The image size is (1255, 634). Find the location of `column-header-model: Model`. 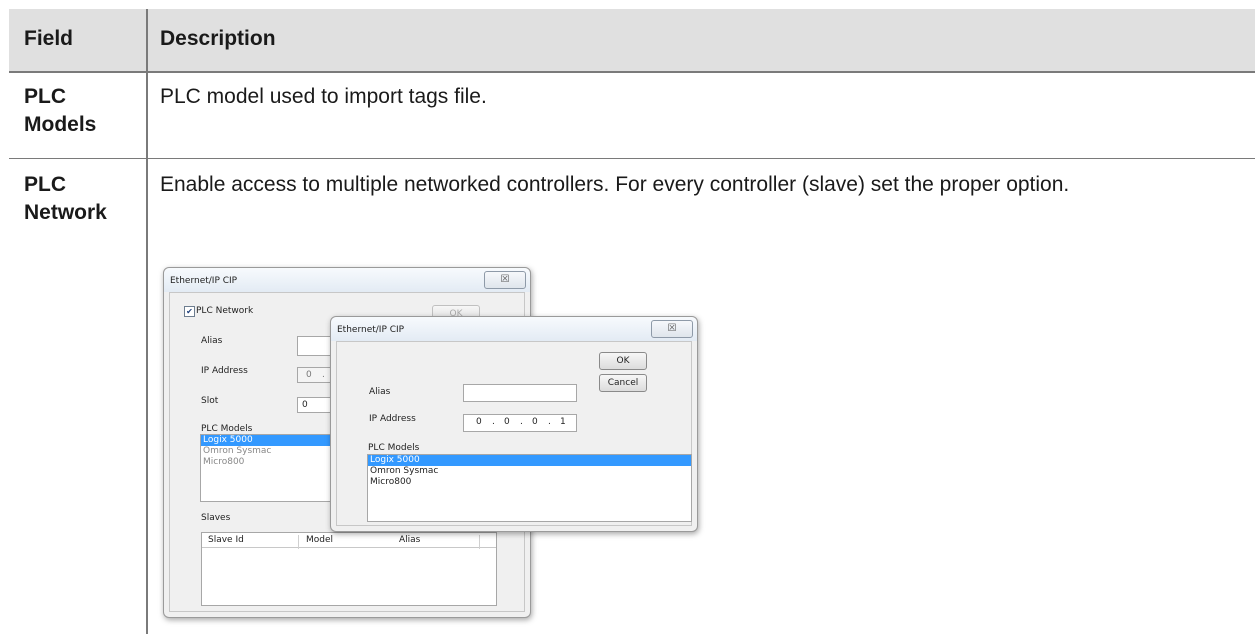

column-header-model: Model is located at coordinates (319, 540).